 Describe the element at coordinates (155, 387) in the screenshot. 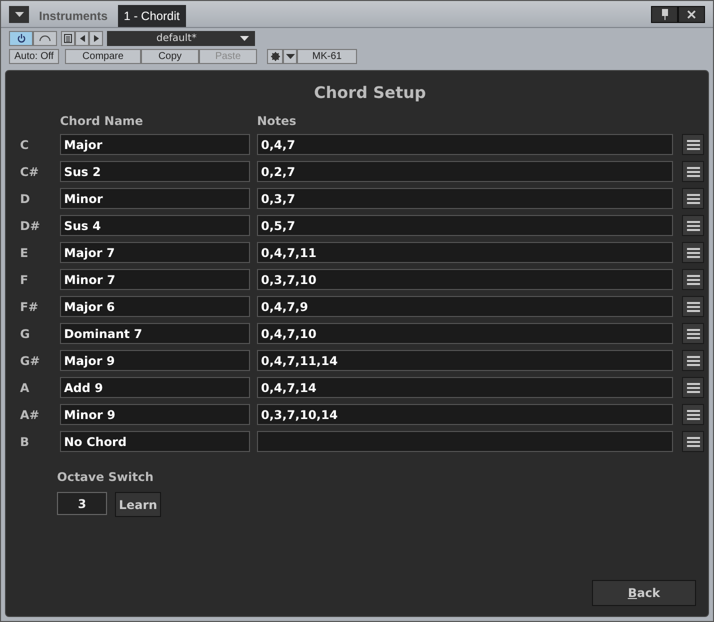

I see `chord-name-field: Add 9` at that location.